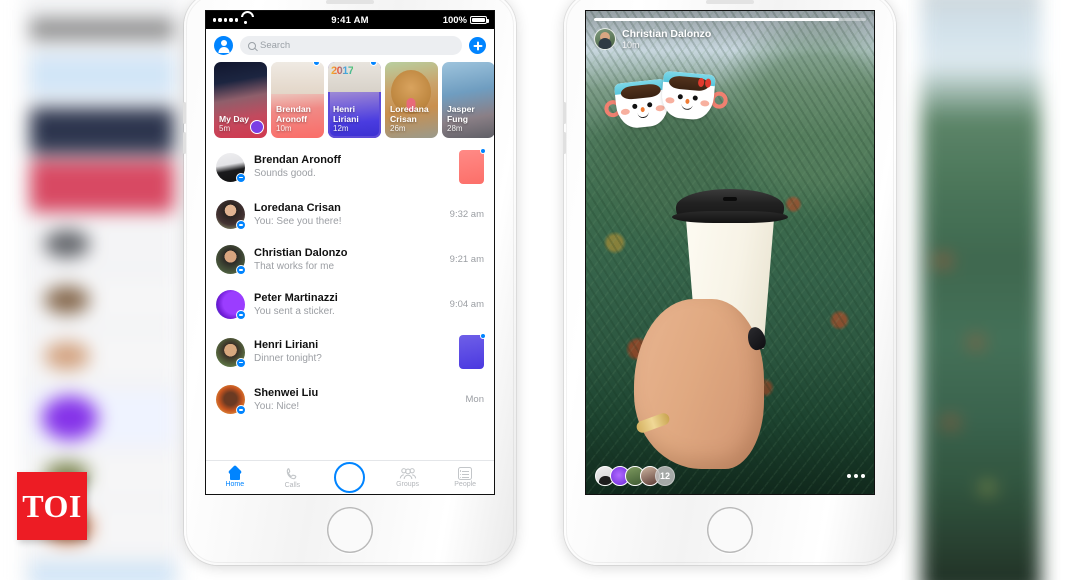 Image resolution: width=1069 pixels, height=580 pixels. I want to click on wifi-icon, so click(245, 20).